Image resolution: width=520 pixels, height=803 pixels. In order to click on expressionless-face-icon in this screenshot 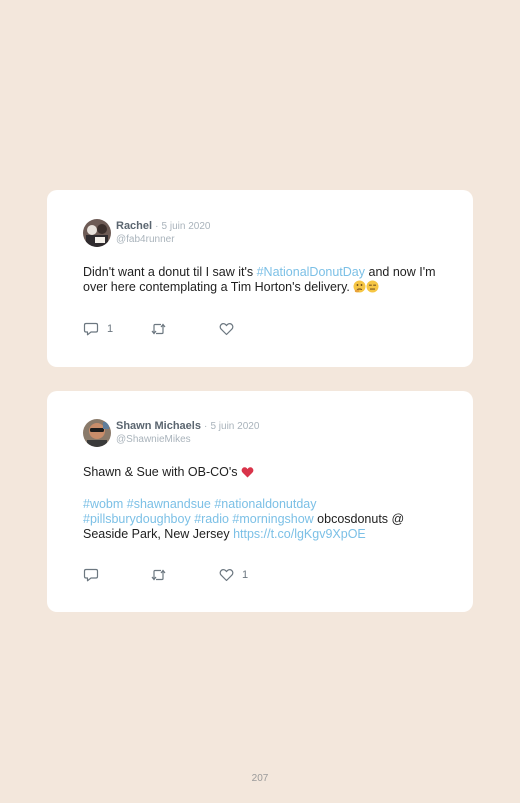, I will do `click(372, 288)`.